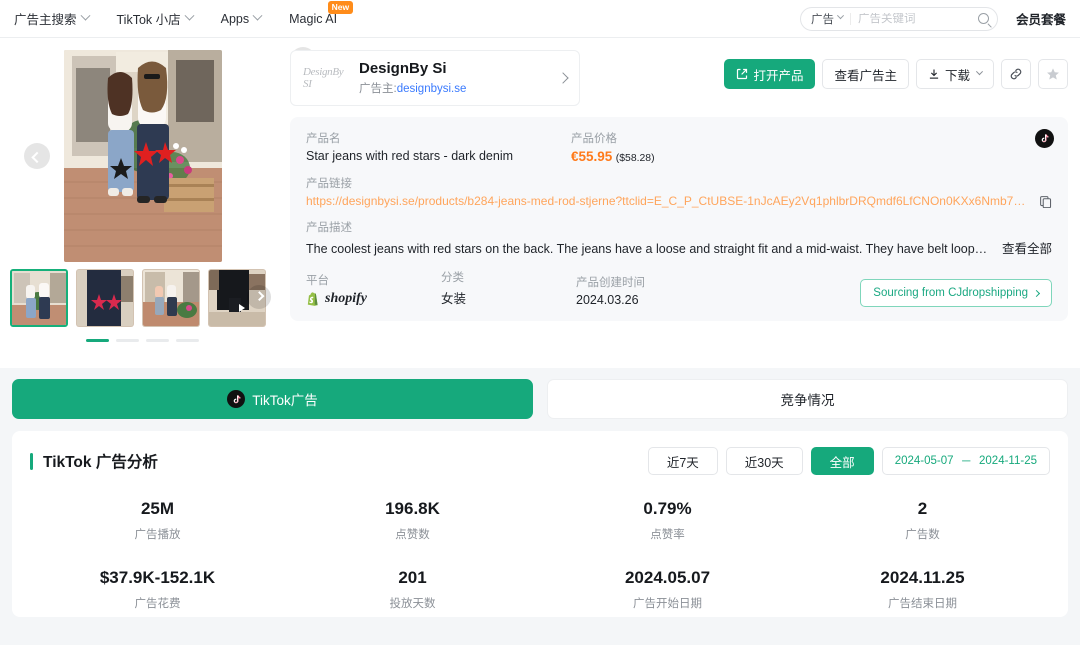 Image resolution: width=1080 pixels, height=645 pixels. I want to click on open-product-label: 打开产品, so click(778, 75).